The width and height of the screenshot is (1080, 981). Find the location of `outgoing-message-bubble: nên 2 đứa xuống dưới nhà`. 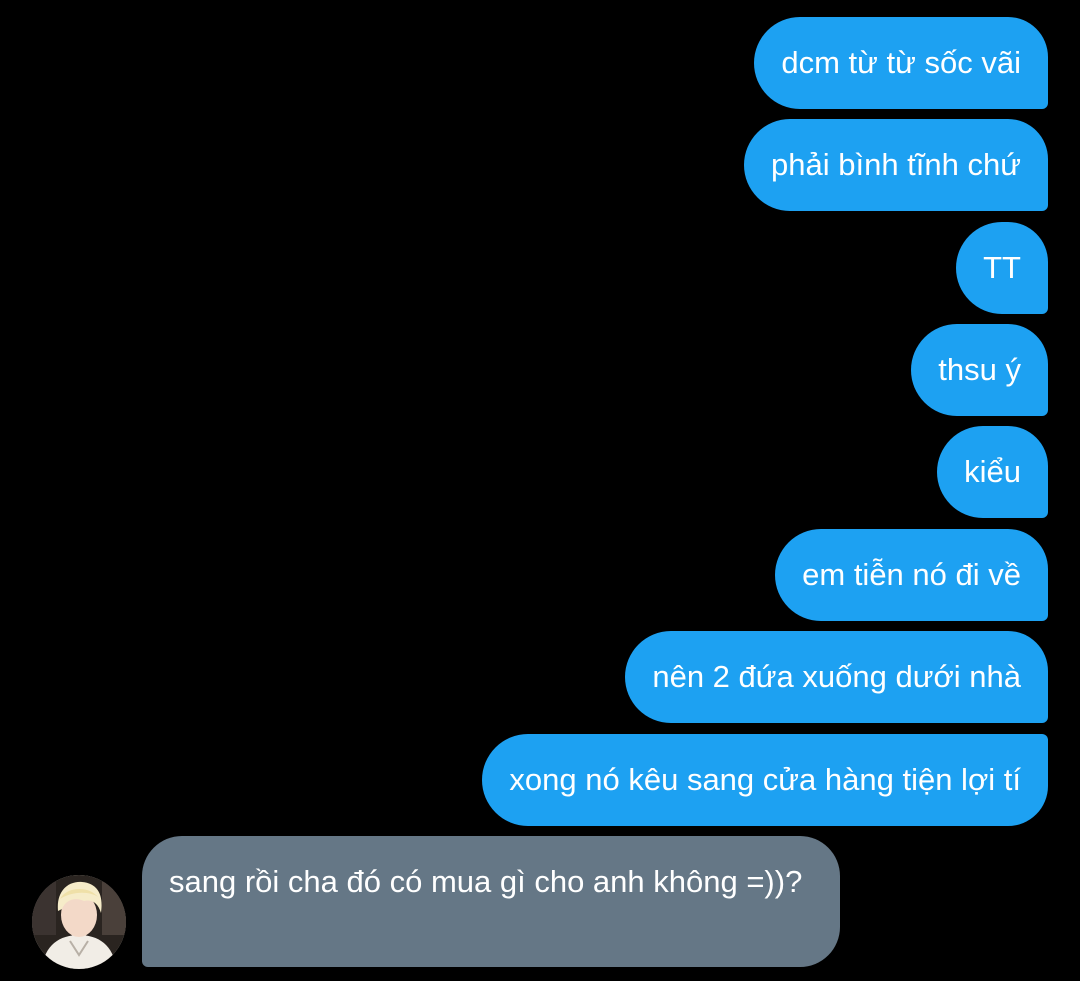

outgoing-message-bubble: nên 2 đứa xuống dưới nhà is located at coordinates (836, 677).